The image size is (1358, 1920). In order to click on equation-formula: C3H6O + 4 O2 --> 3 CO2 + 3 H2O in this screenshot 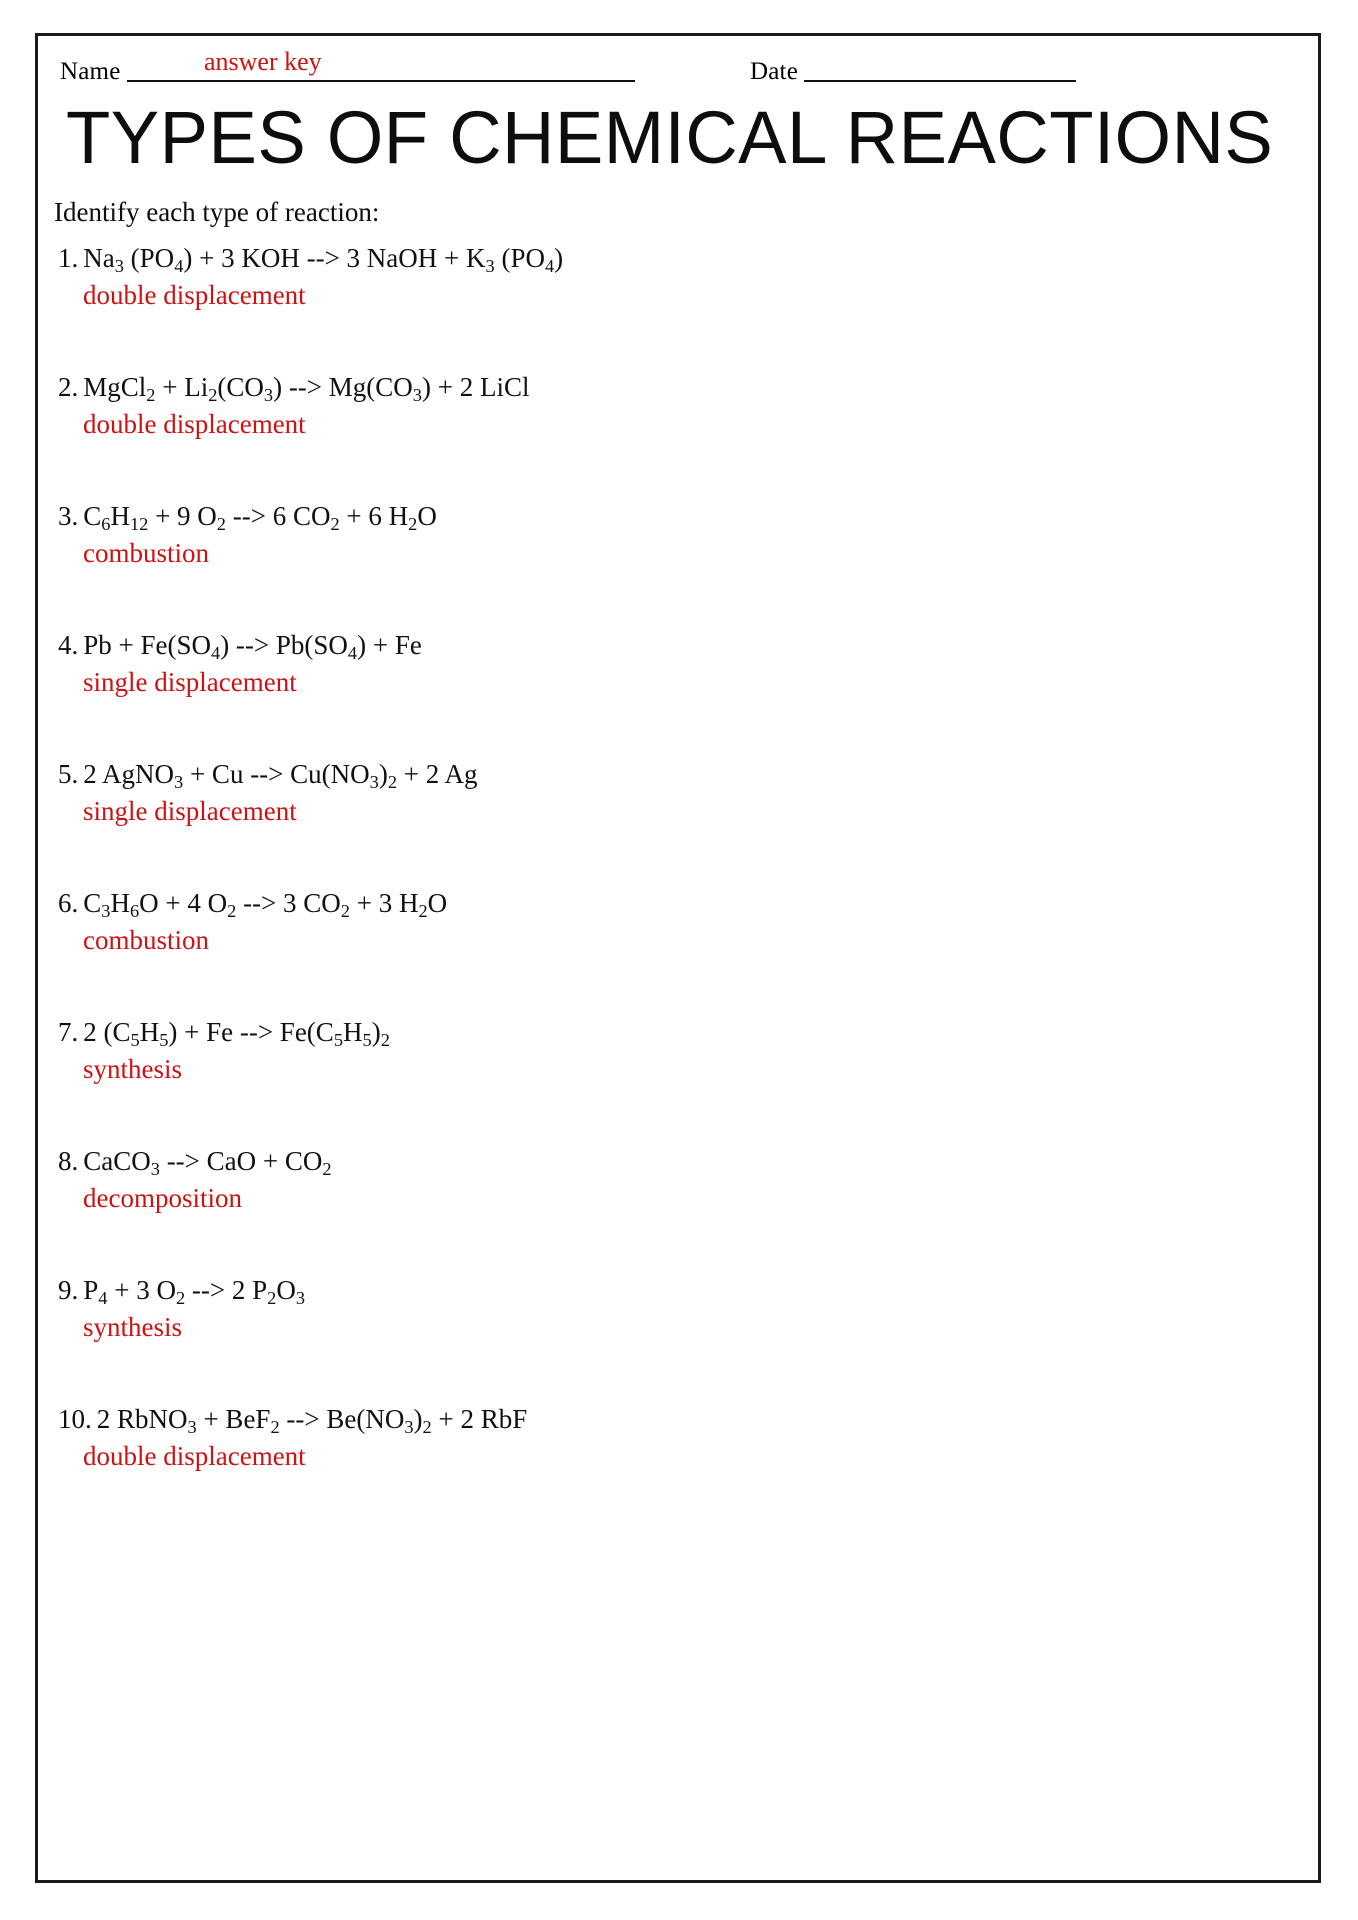, I will do `click(265, 905)`.